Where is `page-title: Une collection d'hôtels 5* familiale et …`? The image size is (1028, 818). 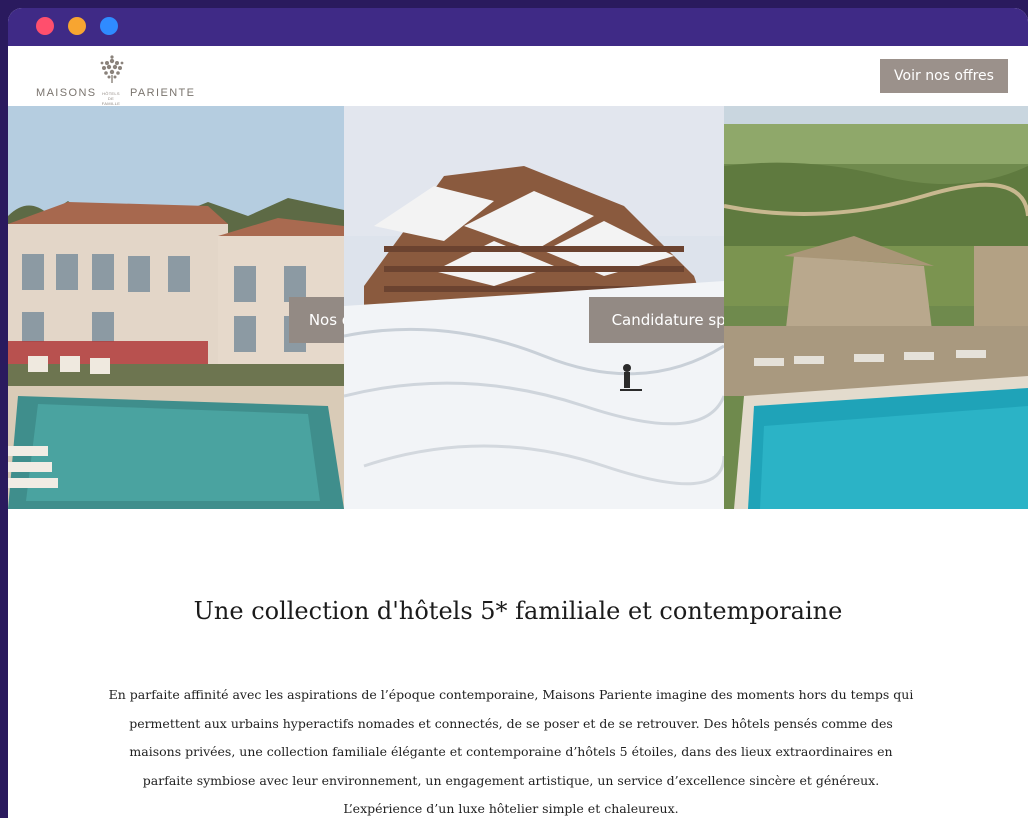
page-title: Une collection d'hôtels 5* familiale et … is located at coordinates (518, 611).